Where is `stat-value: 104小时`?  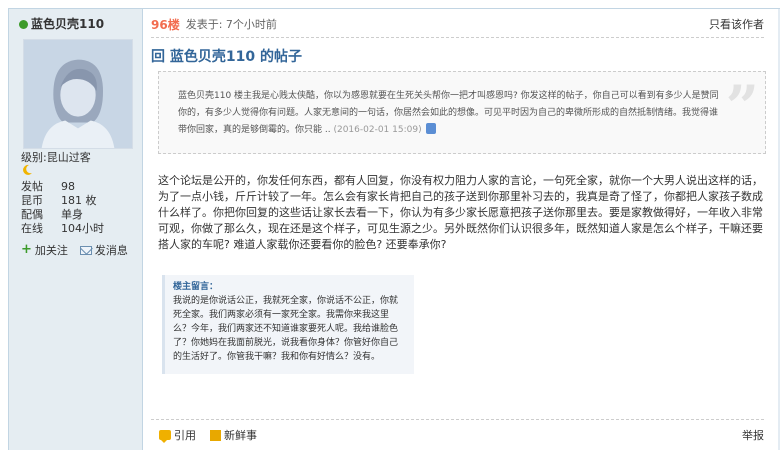
stat-value: 104小时 is located at coordinates (82, 228).